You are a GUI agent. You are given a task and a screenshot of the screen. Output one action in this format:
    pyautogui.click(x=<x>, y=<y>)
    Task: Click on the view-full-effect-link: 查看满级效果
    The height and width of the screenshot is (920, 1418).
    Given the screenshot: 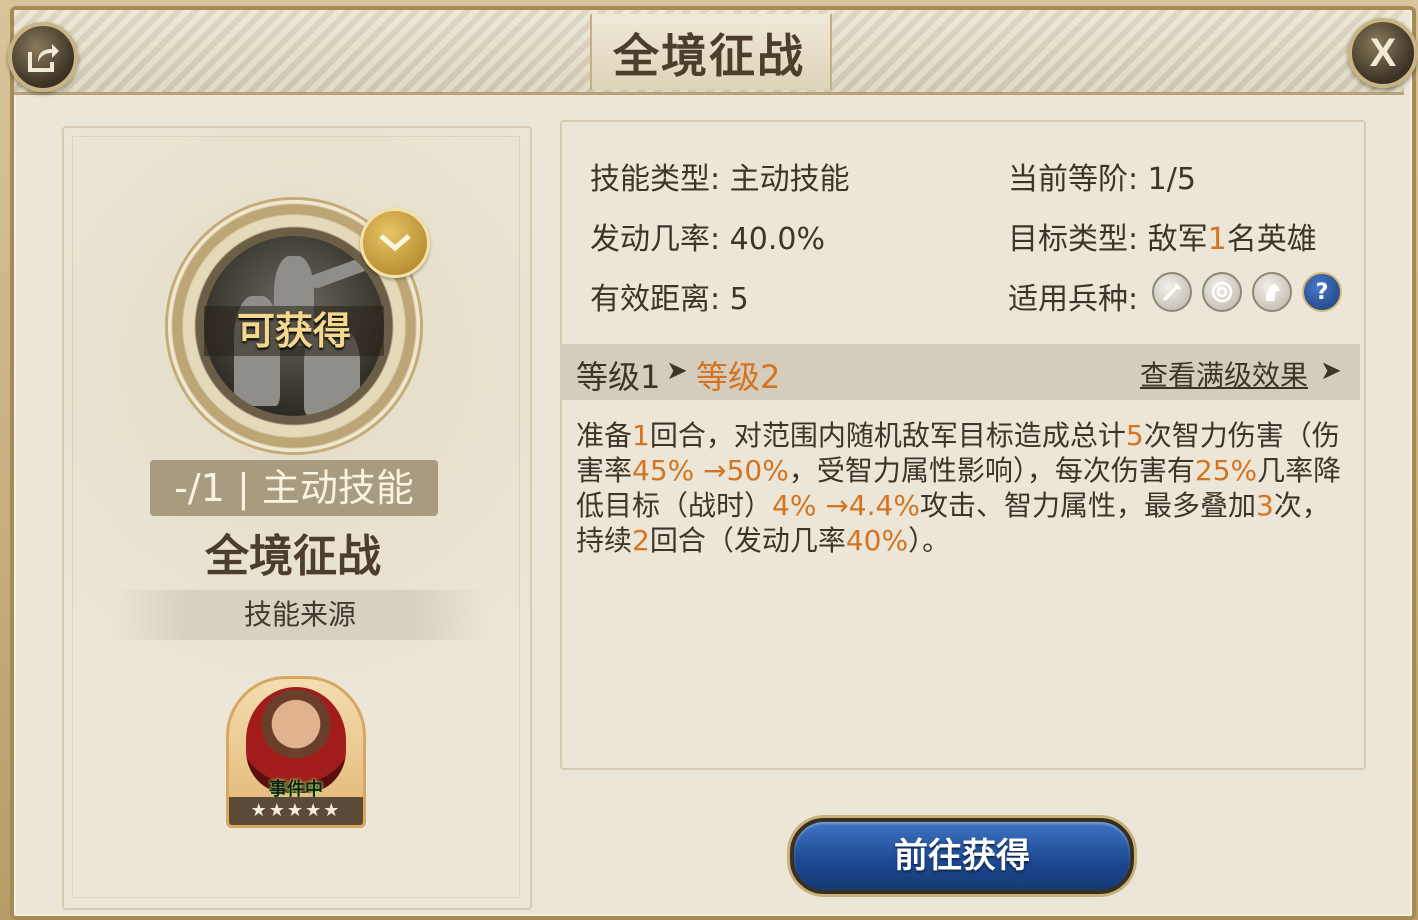 What is the action you would take?
    pyautogui.click(x=1224, y=374)
    